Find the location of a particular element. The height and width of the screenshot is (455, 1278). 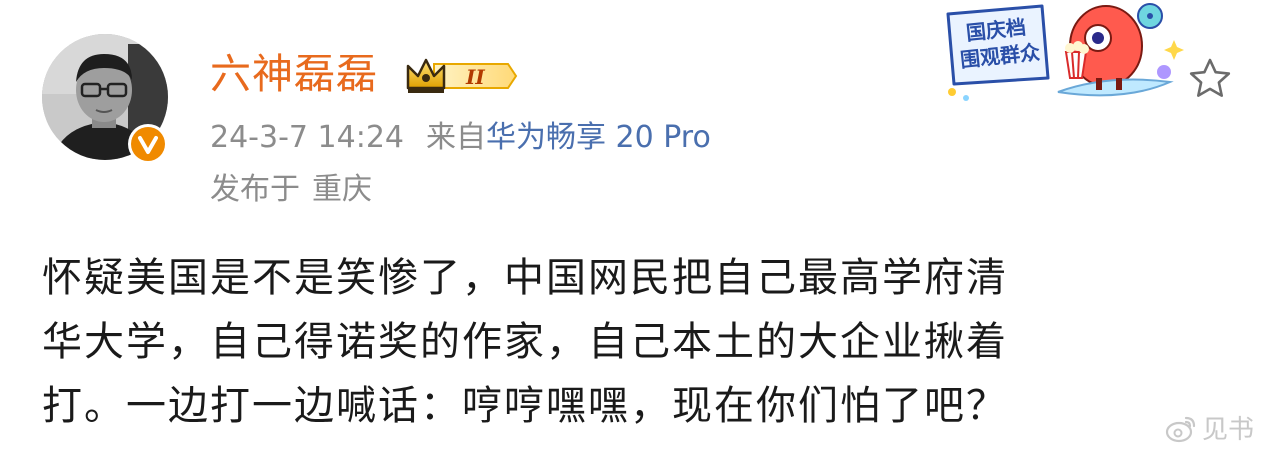

favorite-button is located at coordinates (1210, 78).